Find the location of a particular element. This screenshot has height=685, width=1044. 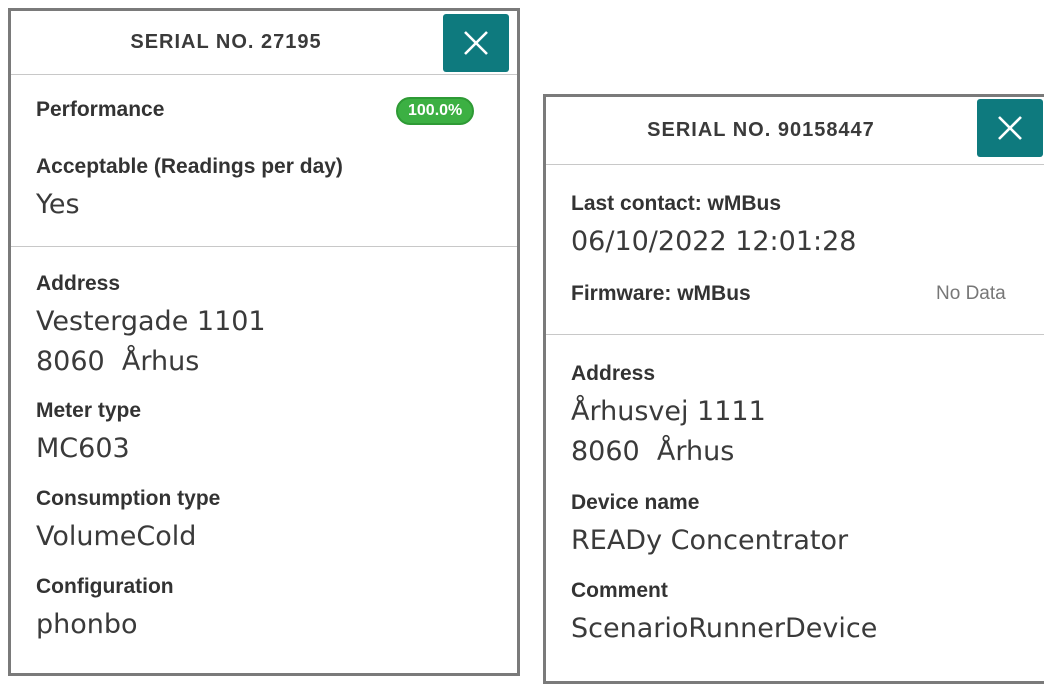

device-name-label: Device name is located at coordinates (635, 502).